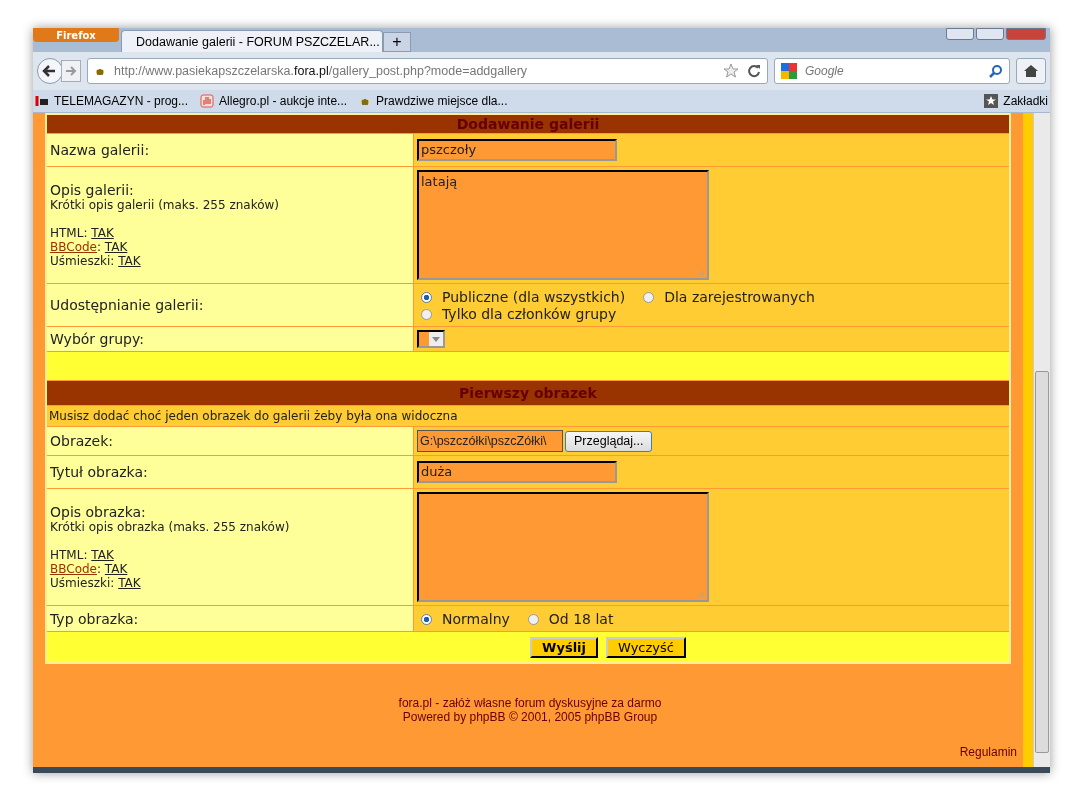  I want to click on form-button: Wyślij, so click(564, 647).